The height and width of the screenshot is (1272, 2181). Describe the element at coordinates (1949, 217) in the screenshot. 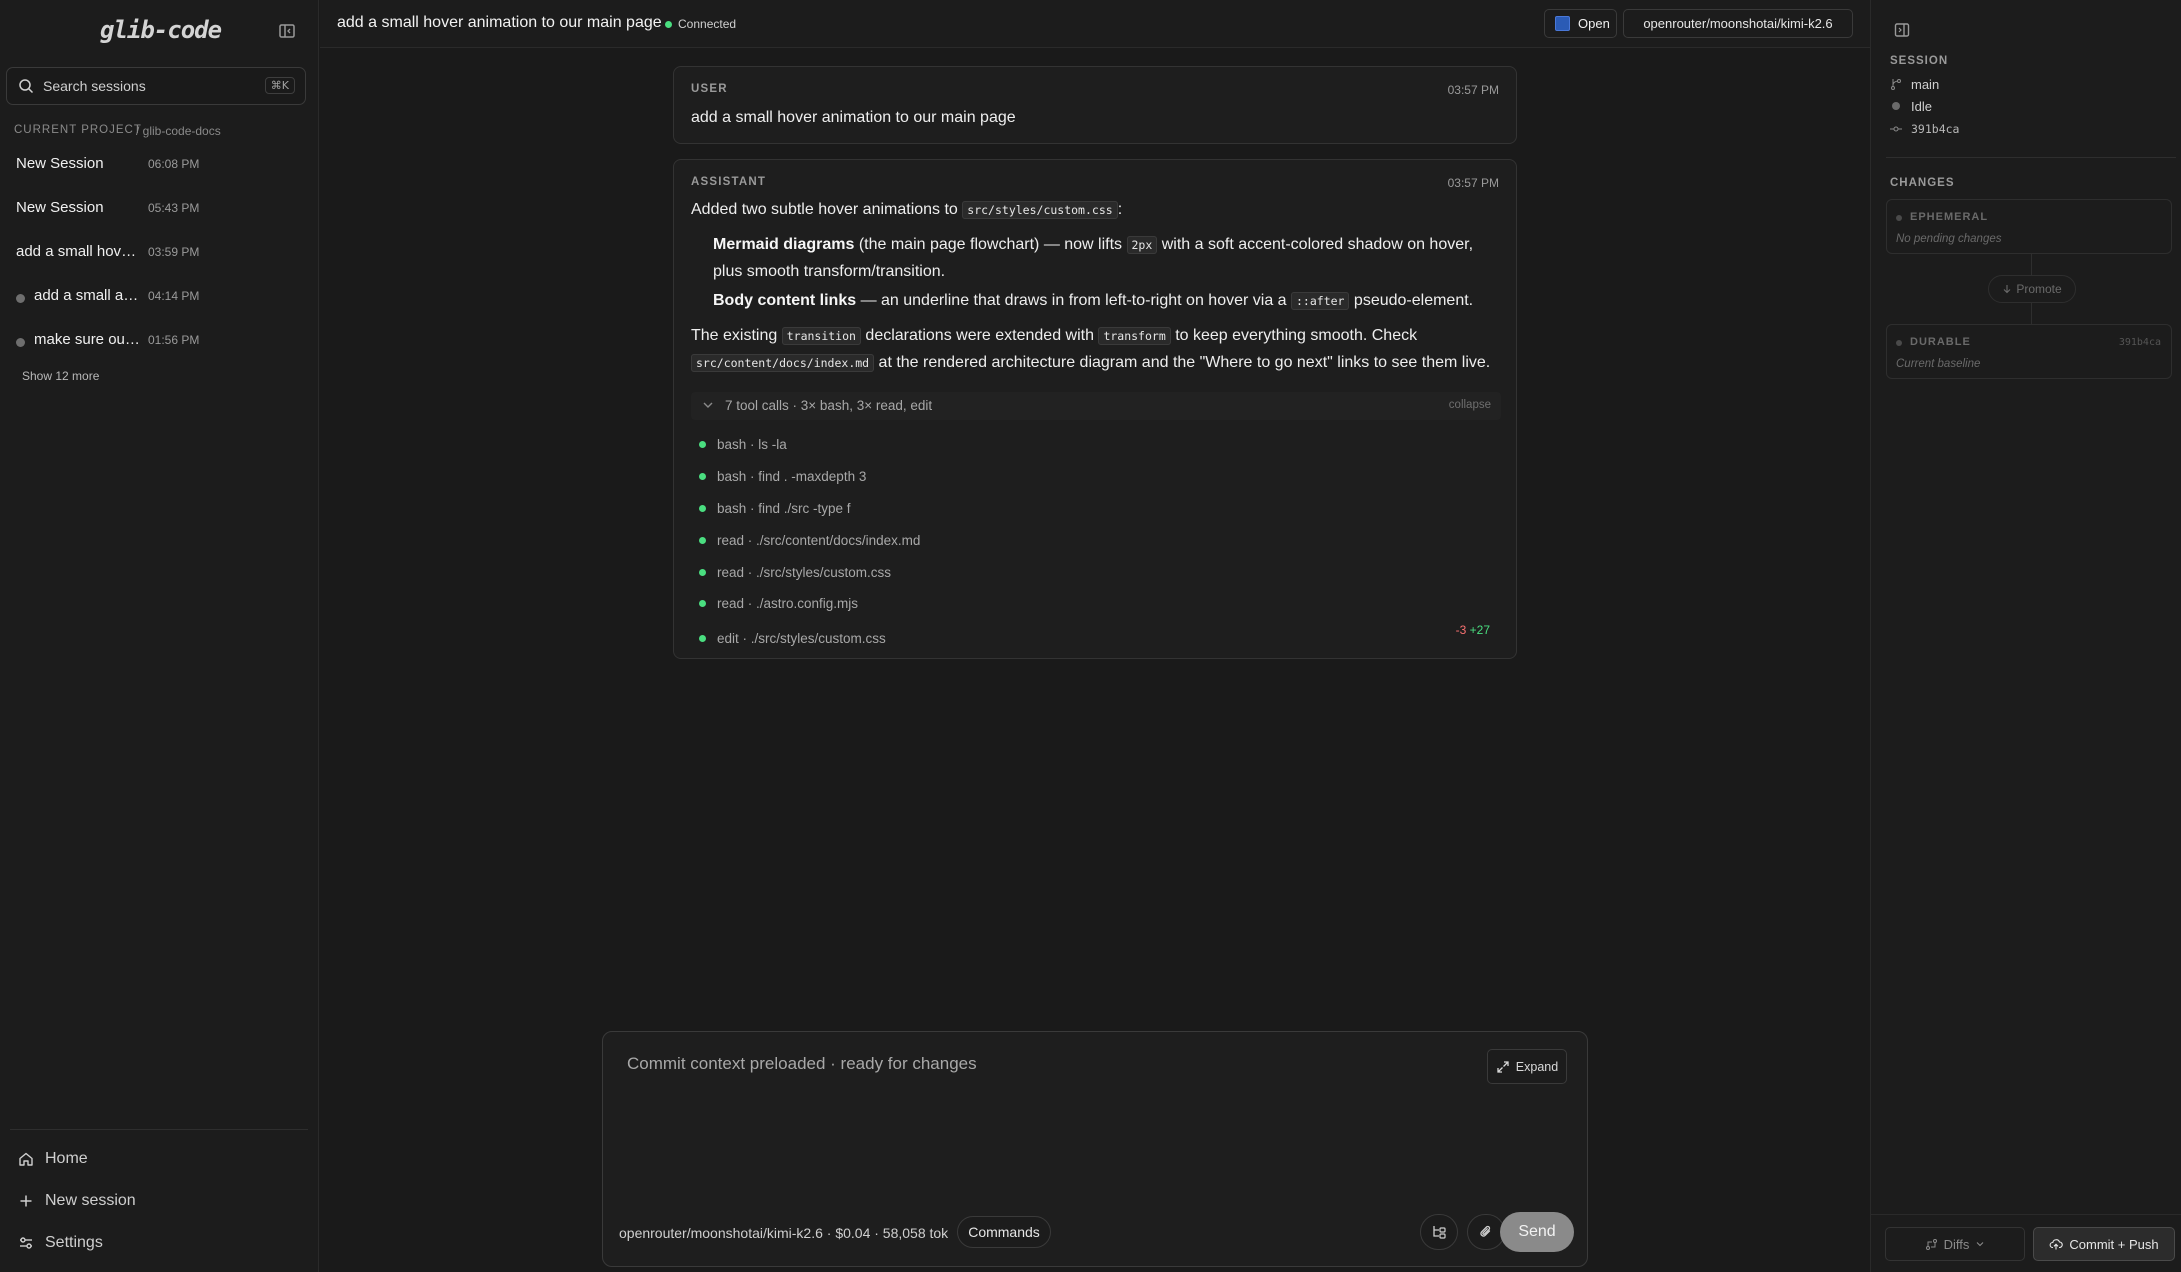

I see `ephemeral-label: EPHEMERAL` at that location.